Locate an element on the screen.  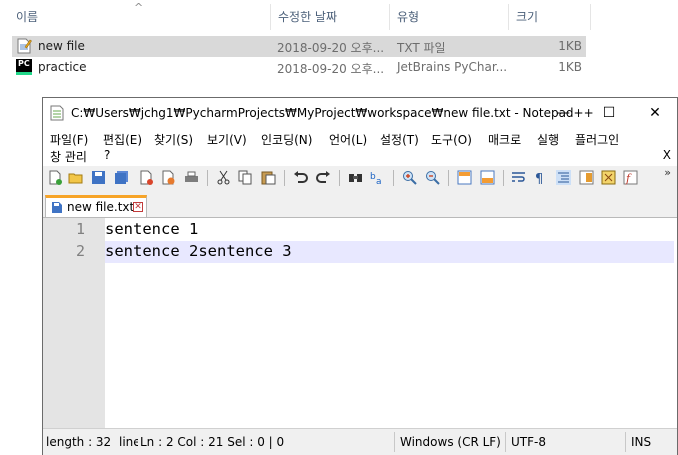
toolbar: ba ¶ f » is located at coordinates (360, 178).